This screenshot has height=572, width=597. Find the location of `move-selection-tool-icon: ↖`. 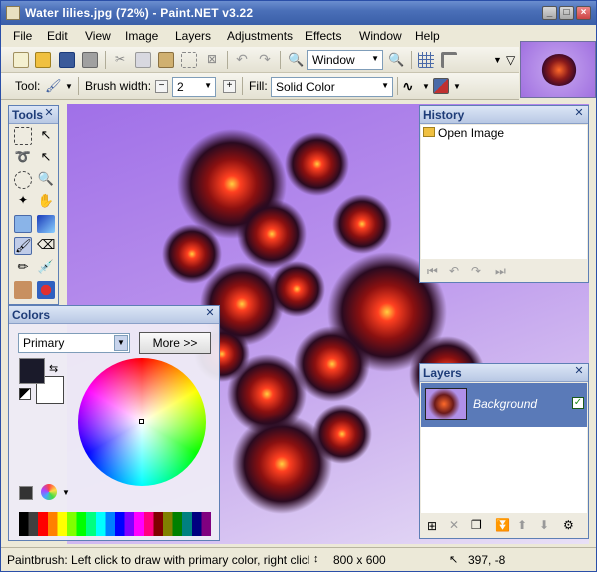

move-selection-tool-icon: ↖ is located at coordinates (46, 158).